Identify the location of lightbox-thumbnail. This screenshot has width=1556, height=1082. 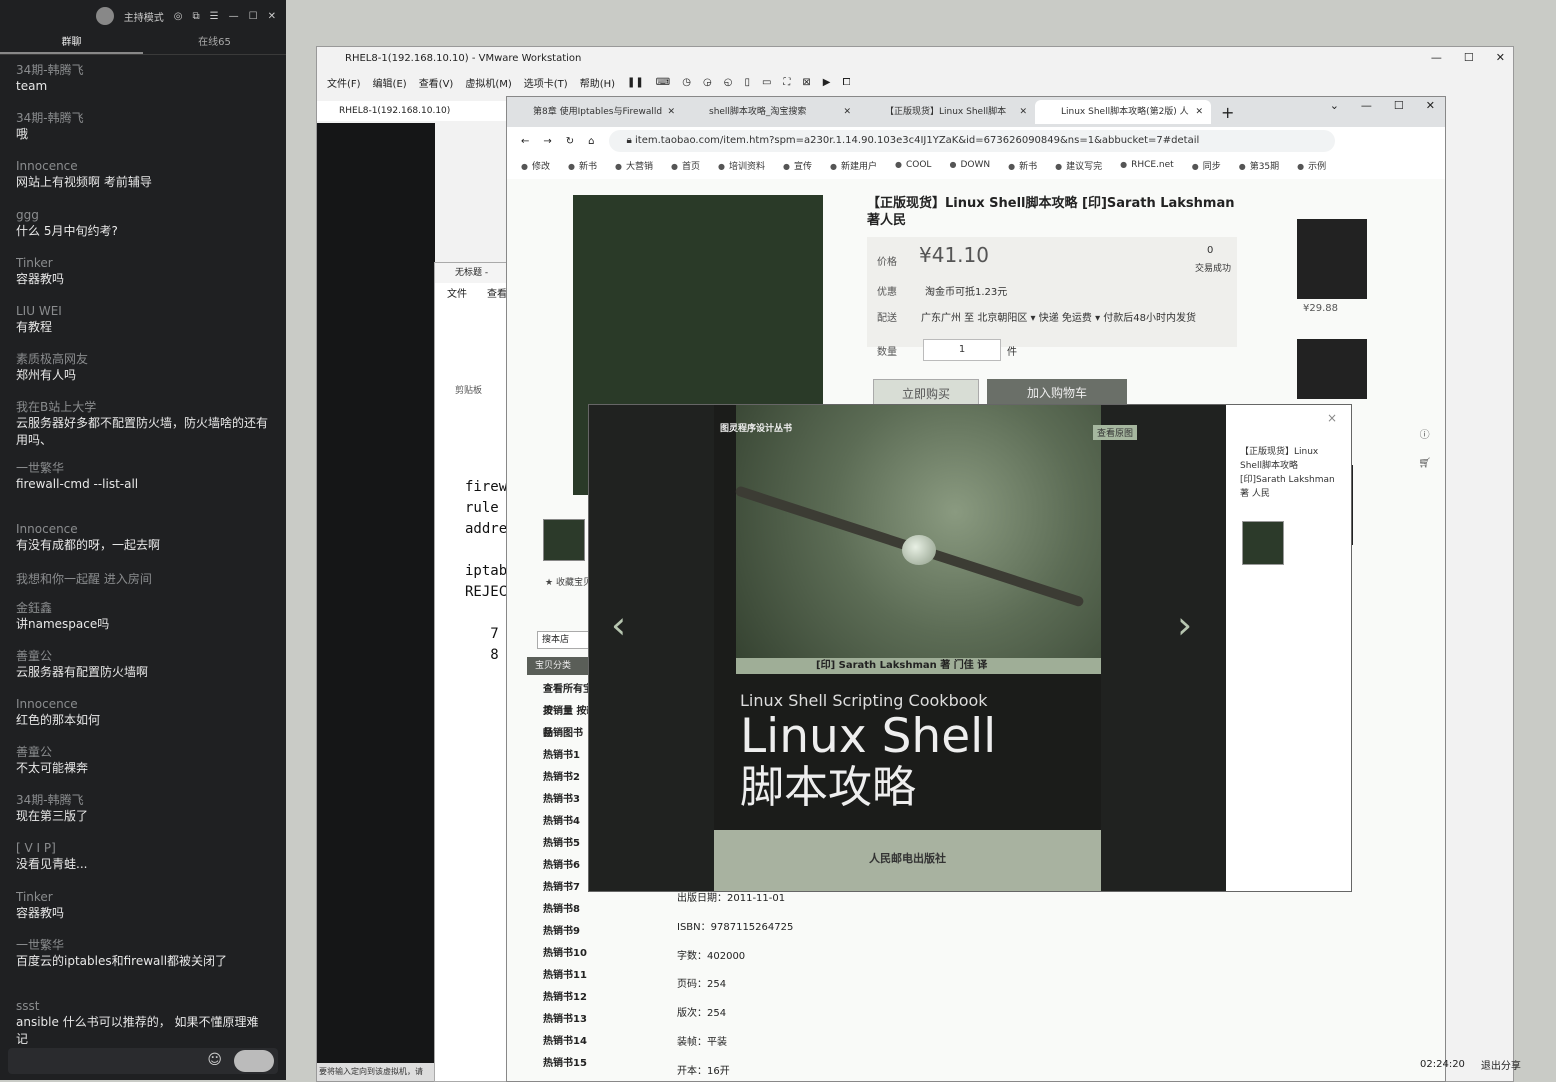
(1263, 543).